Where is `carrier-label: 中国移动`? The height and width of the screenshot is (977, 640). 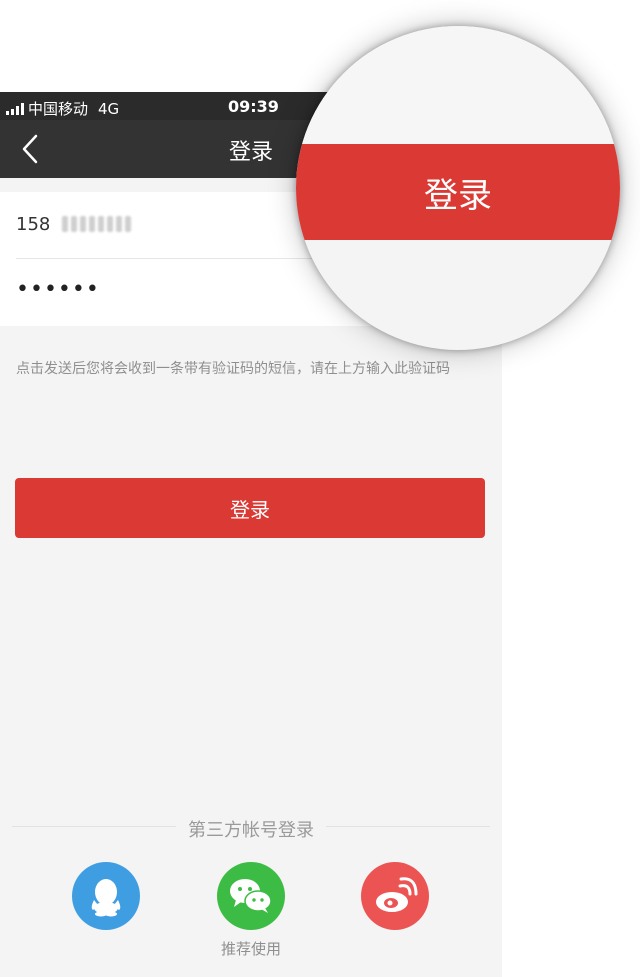 carrier-label: 中国移动 is located at coordinates (58, 109).